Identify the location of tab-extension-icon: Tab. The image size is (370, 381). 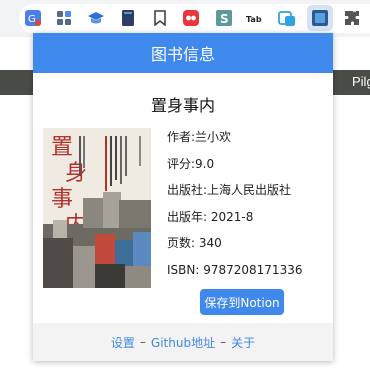
(256, 18).